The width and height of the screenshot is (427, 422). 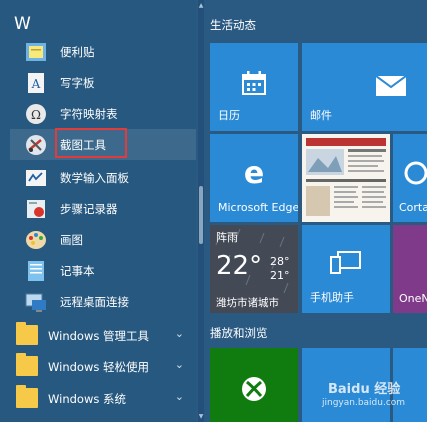 I want to click on newspaper-image, so click(x=346, y=178).